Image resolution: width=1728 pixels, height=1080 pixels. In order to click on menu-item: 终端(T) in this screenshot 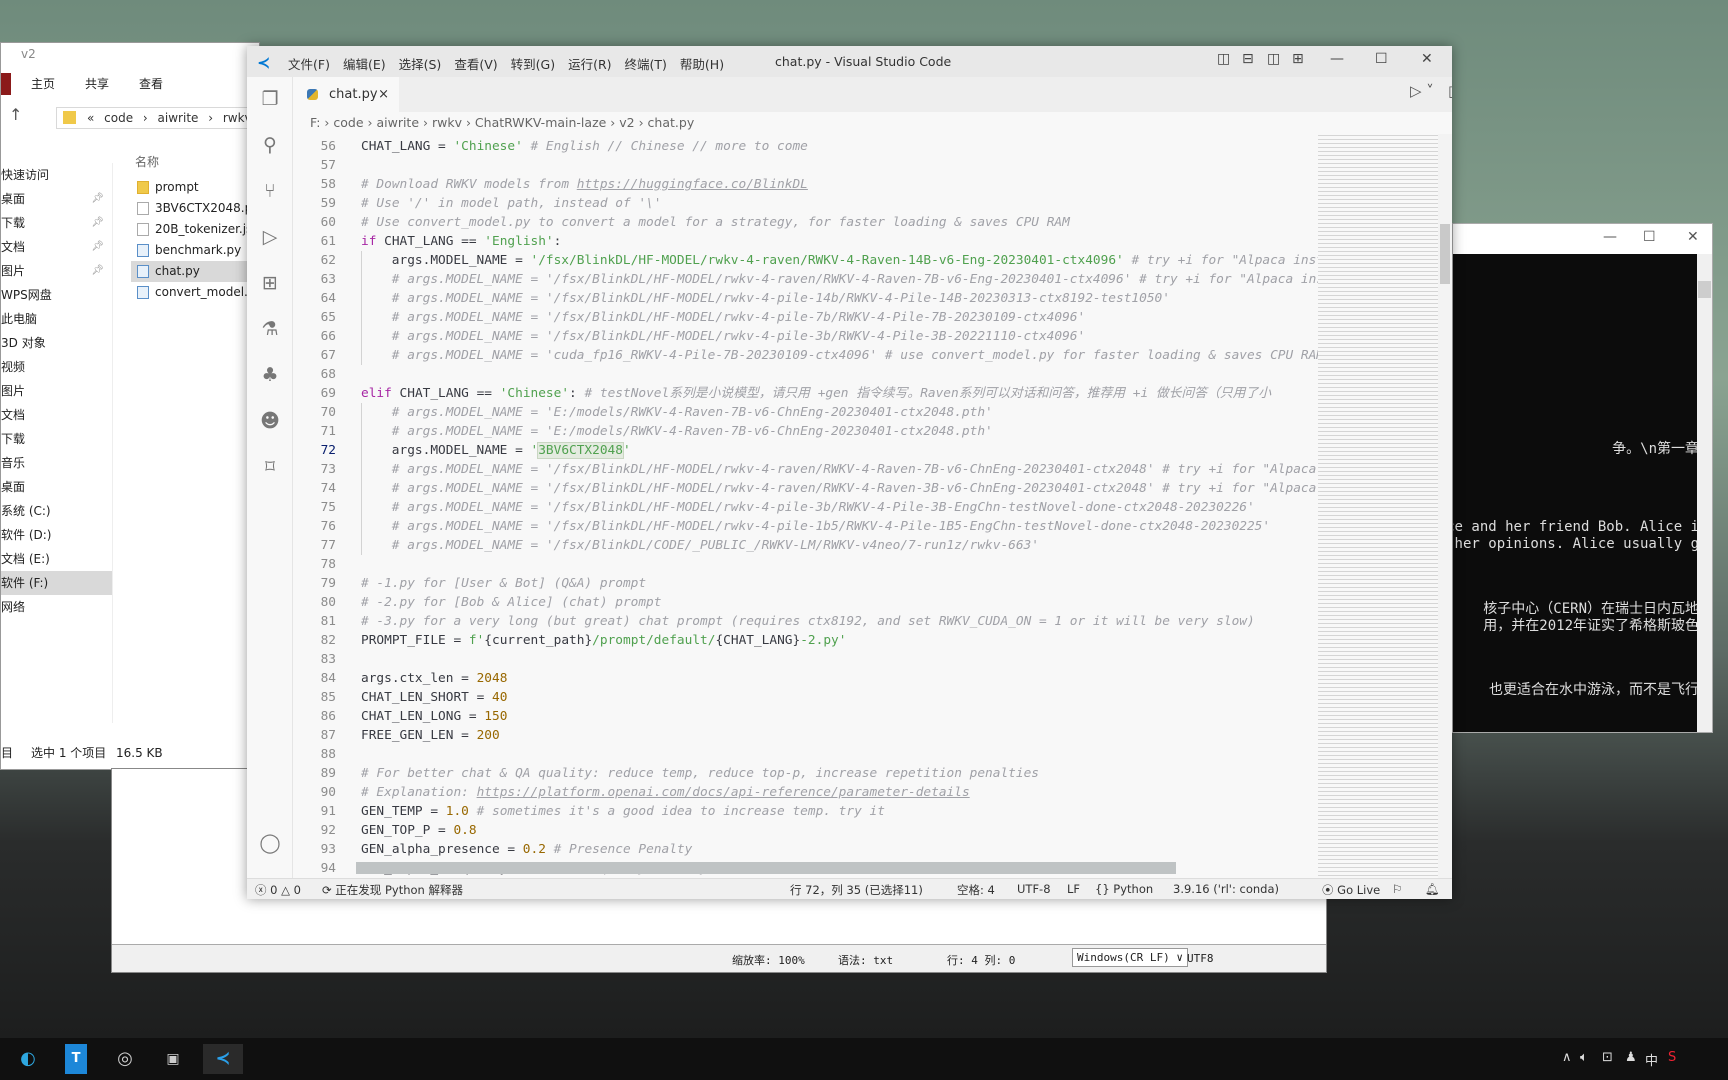, I will do `click(646, 63)`.